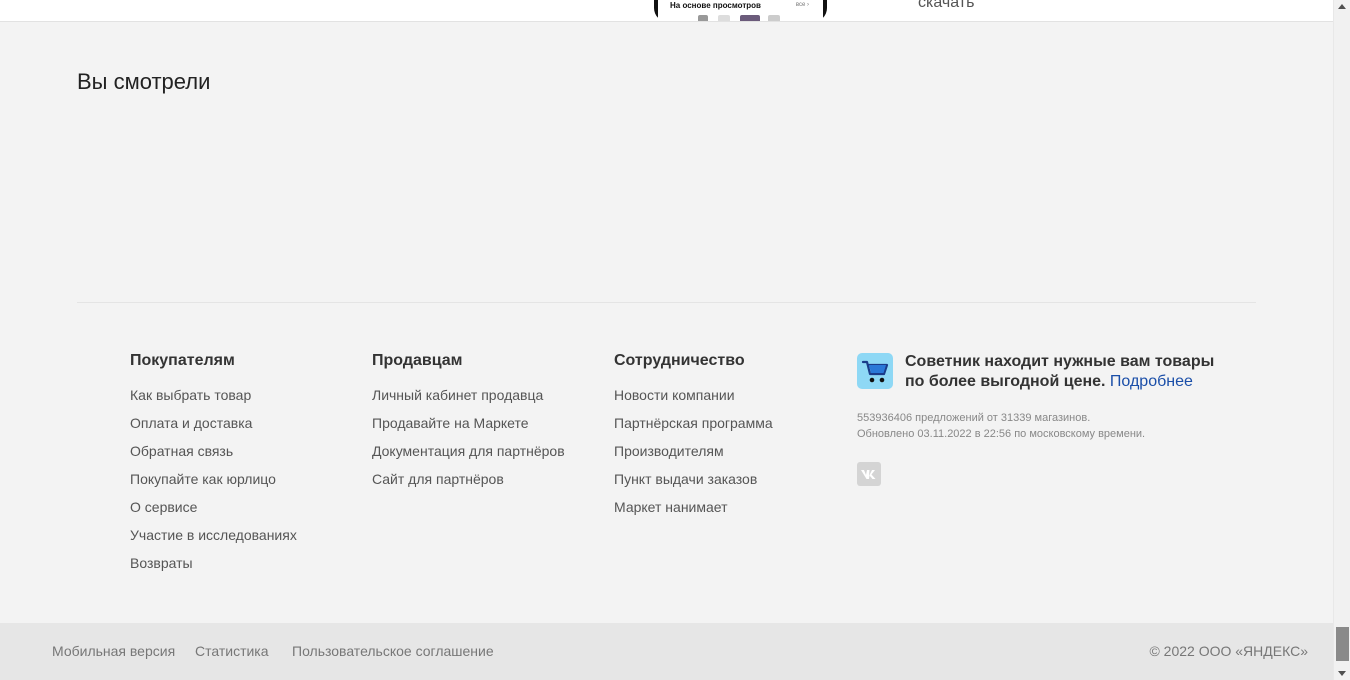 The width and height of the screenshot is (1350, 680). Describe the element at coordinates (213, 563) in the screenshot. I see `footer-link: Возвраты` at that location.